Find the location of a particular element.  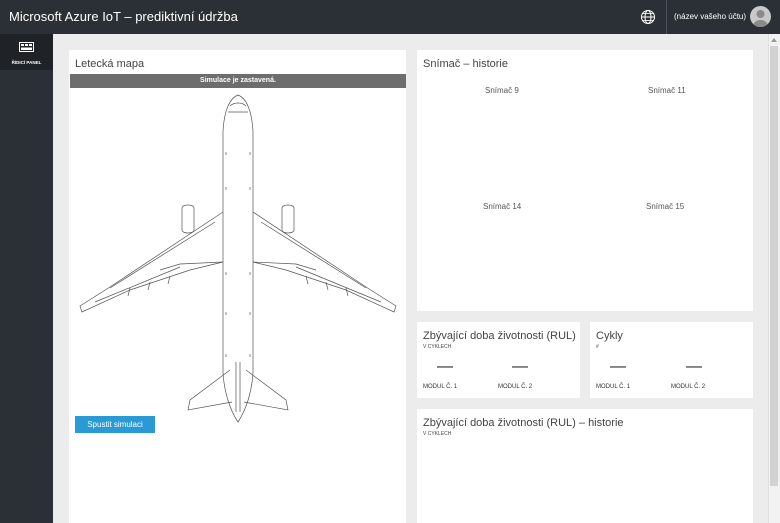

rul-subtitle: V CYKLECH is located at coordinates (437, 347).